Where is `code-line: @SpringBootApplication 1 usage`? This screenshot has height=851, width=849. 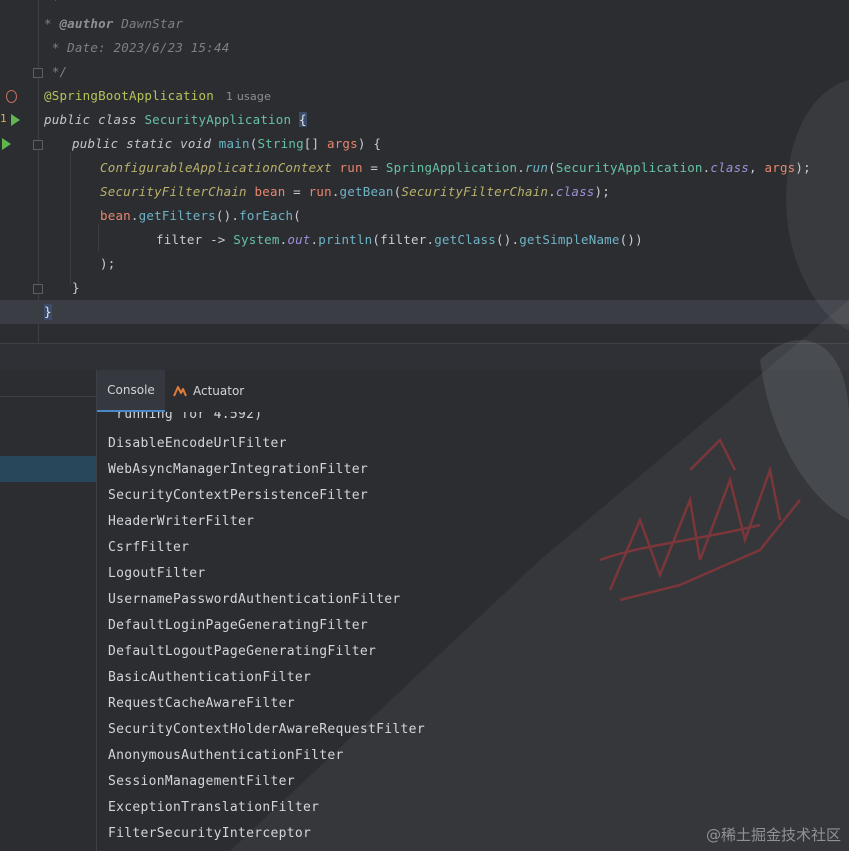
code-line: @SpringBootApplication 1 usage is located at coordinates (424, 96).